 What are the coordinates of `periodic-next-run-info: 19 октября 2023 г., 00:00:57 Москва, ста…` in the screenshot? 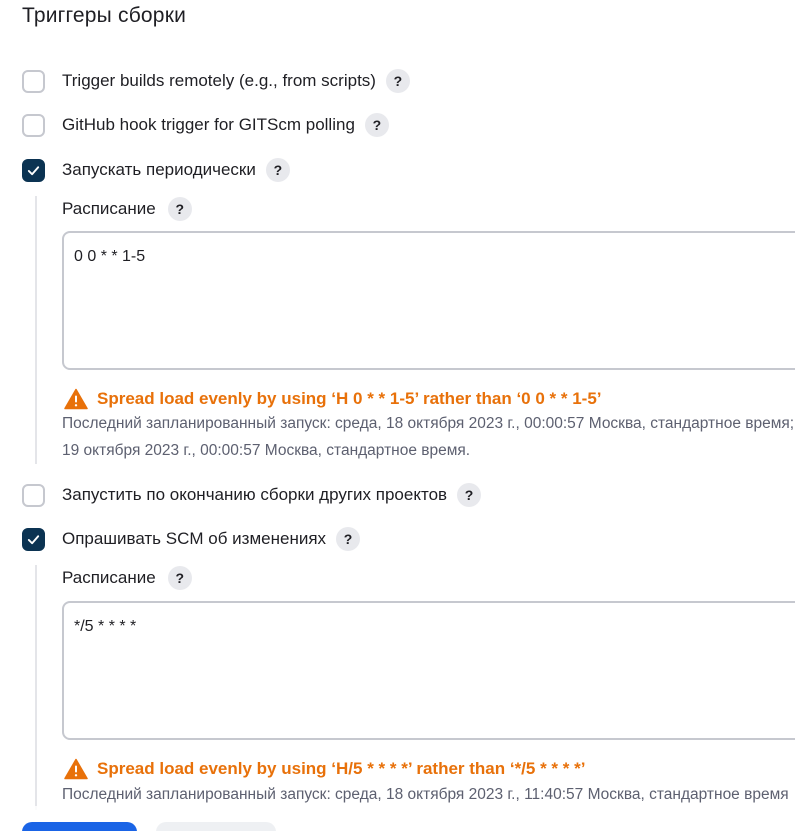 It's located at (266, 450).